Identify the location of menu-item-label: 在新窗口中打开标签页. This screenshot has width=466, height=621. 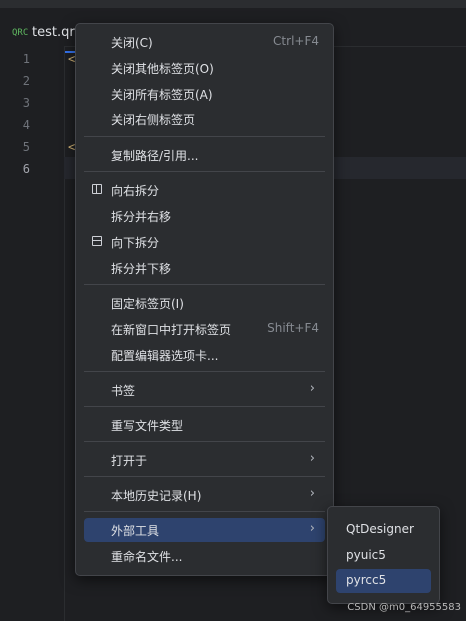
(171, 330).